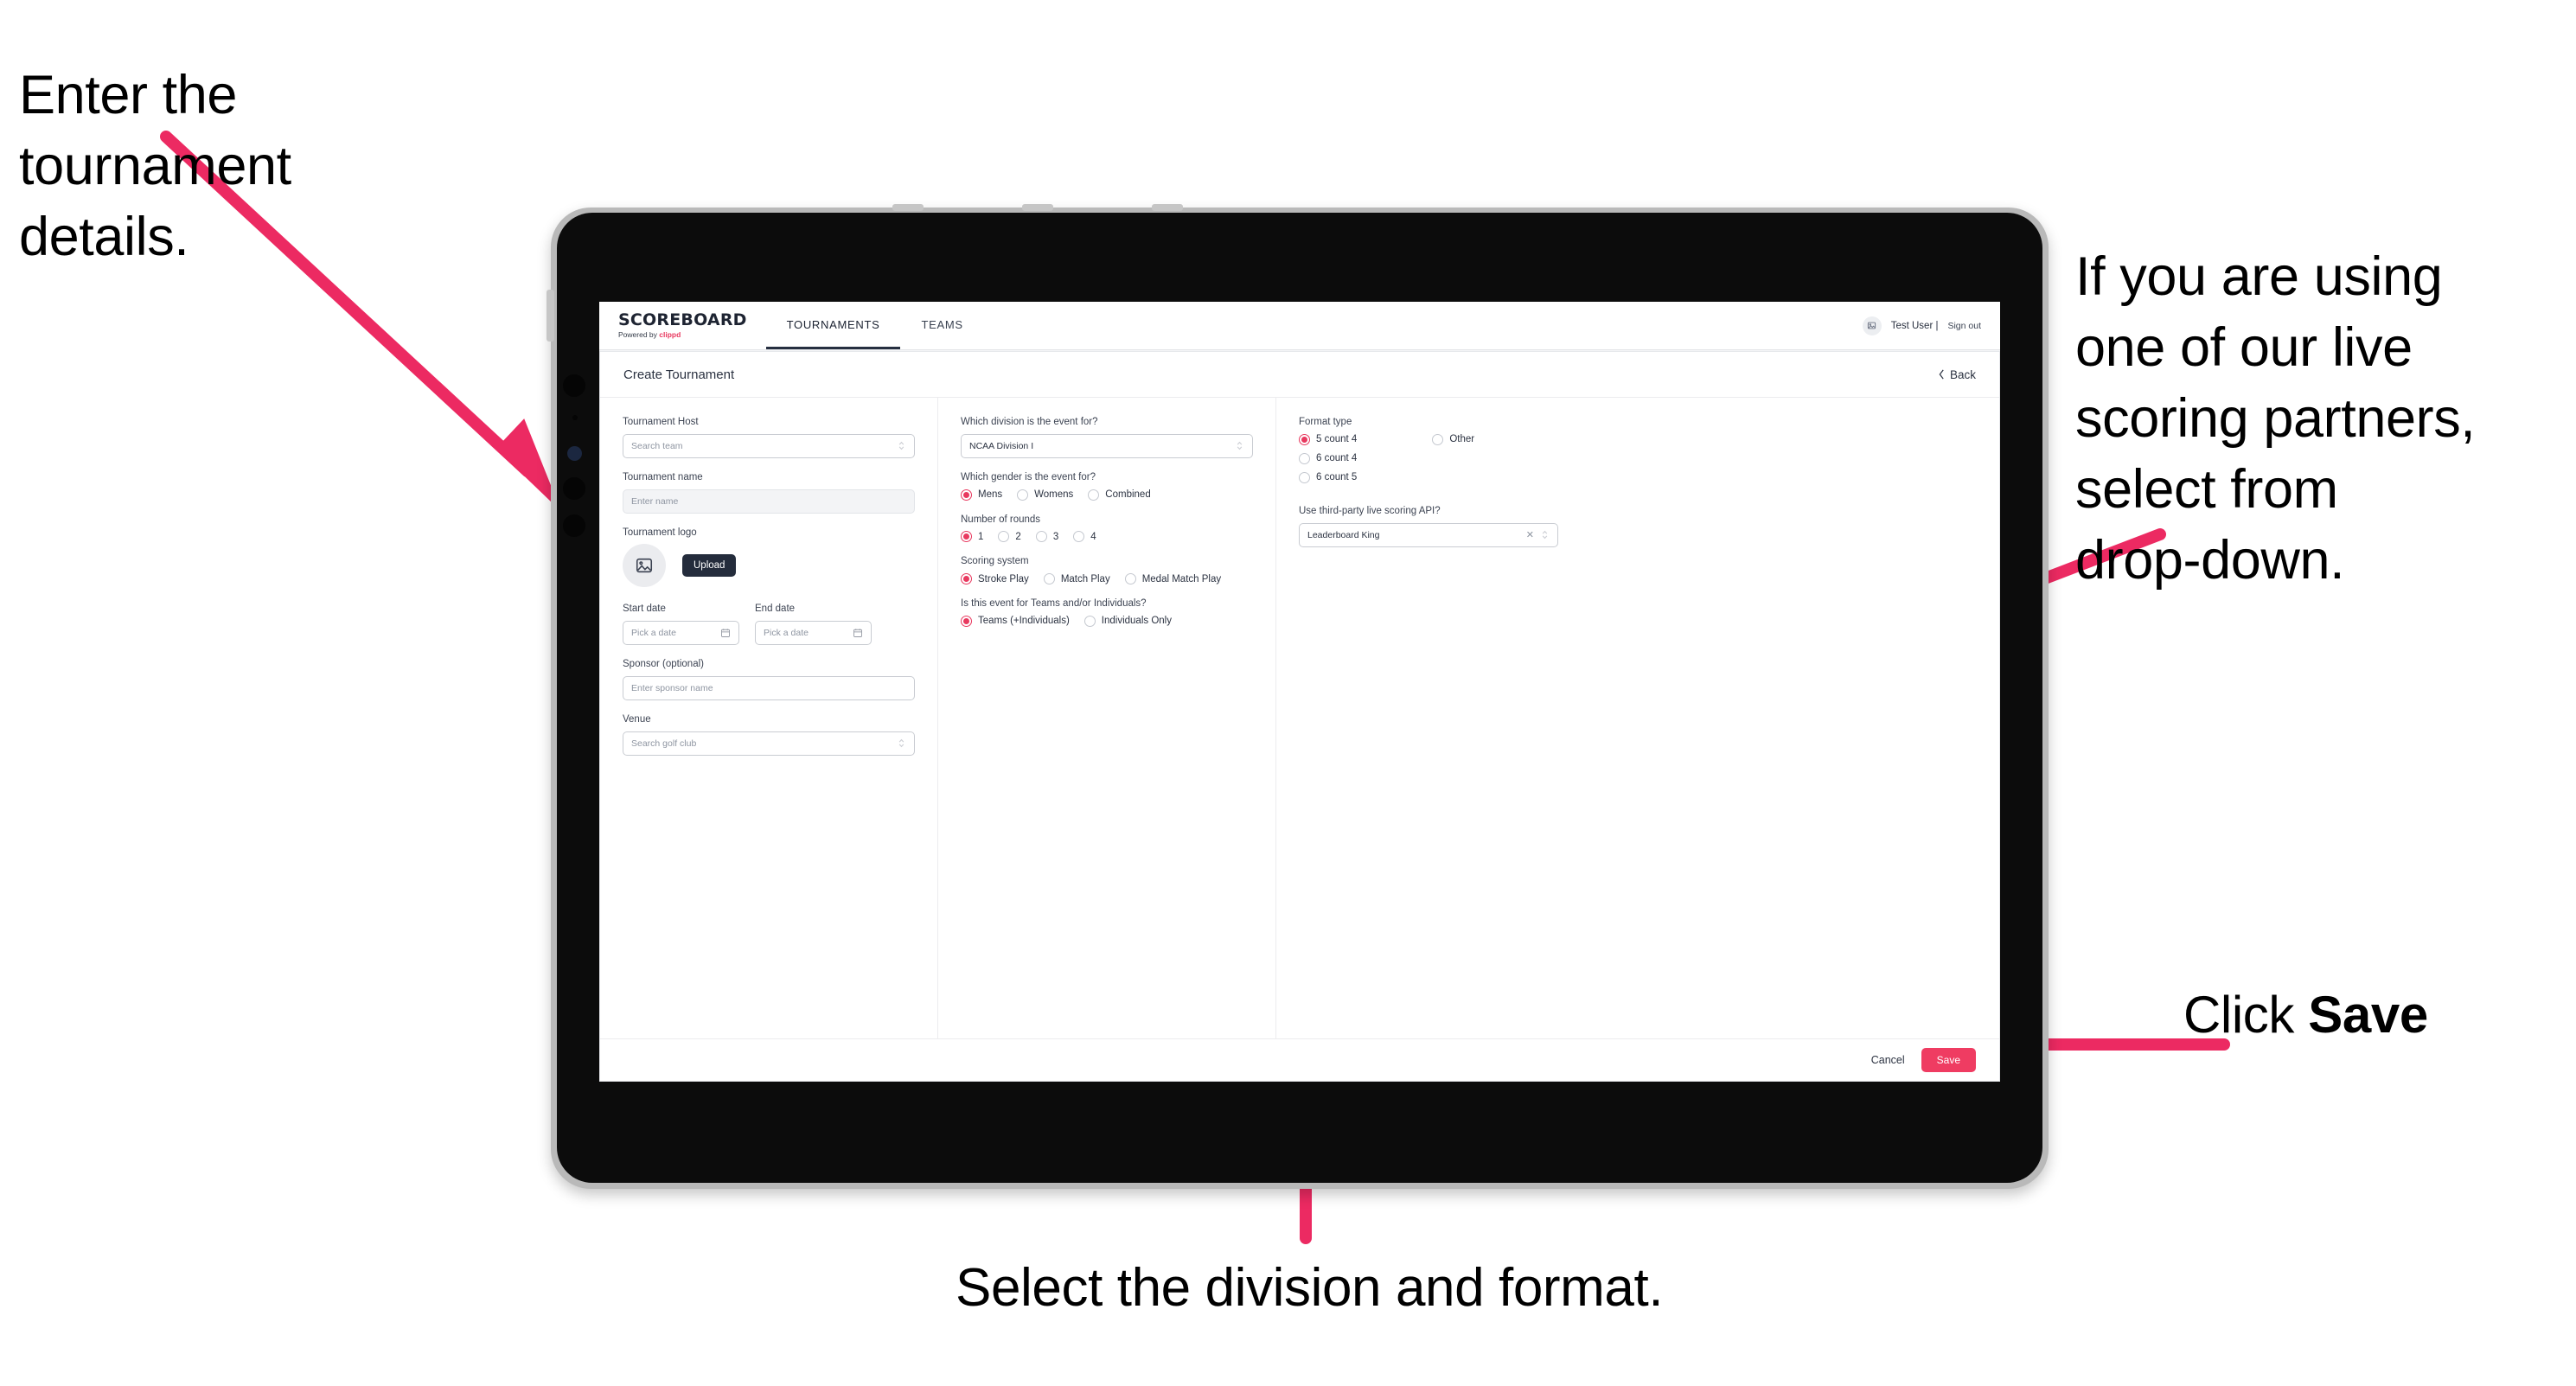 Image resolution: width=2576 pixels, height=1386 pixels. Describe the element at coordinates (1337, 459) in the screenshot. I see `radio-label: 6 count 4` at that location.